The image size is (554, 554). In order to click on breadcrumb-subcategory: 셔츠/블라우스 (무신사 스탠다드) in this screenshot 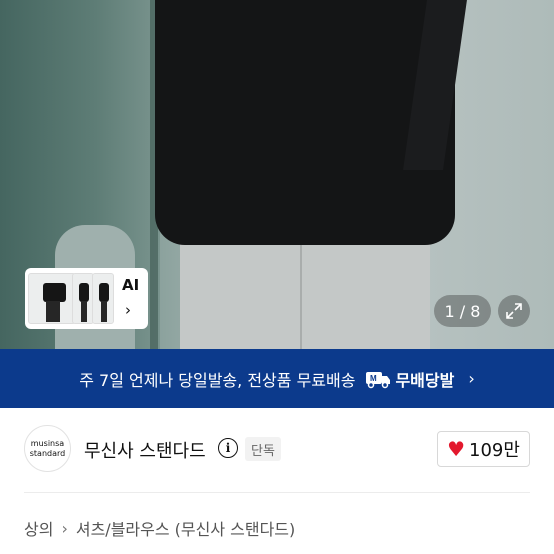, I will do `click(185, 528)`.